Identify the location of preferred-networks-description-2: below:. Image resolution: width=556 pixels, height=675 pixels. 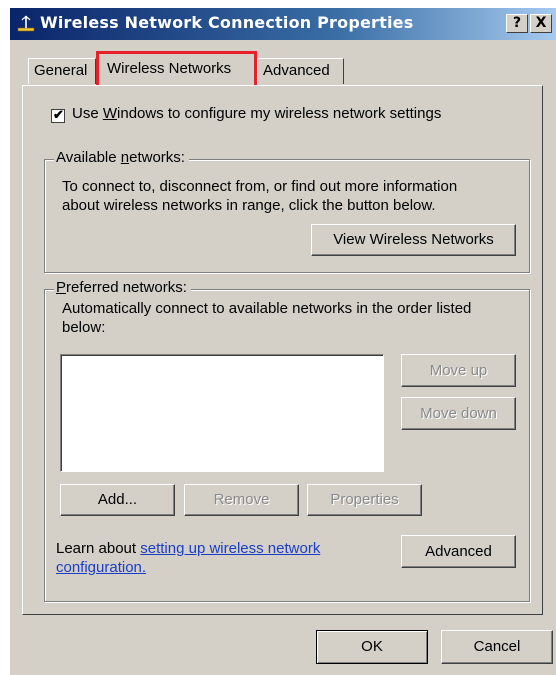
(84, 327).